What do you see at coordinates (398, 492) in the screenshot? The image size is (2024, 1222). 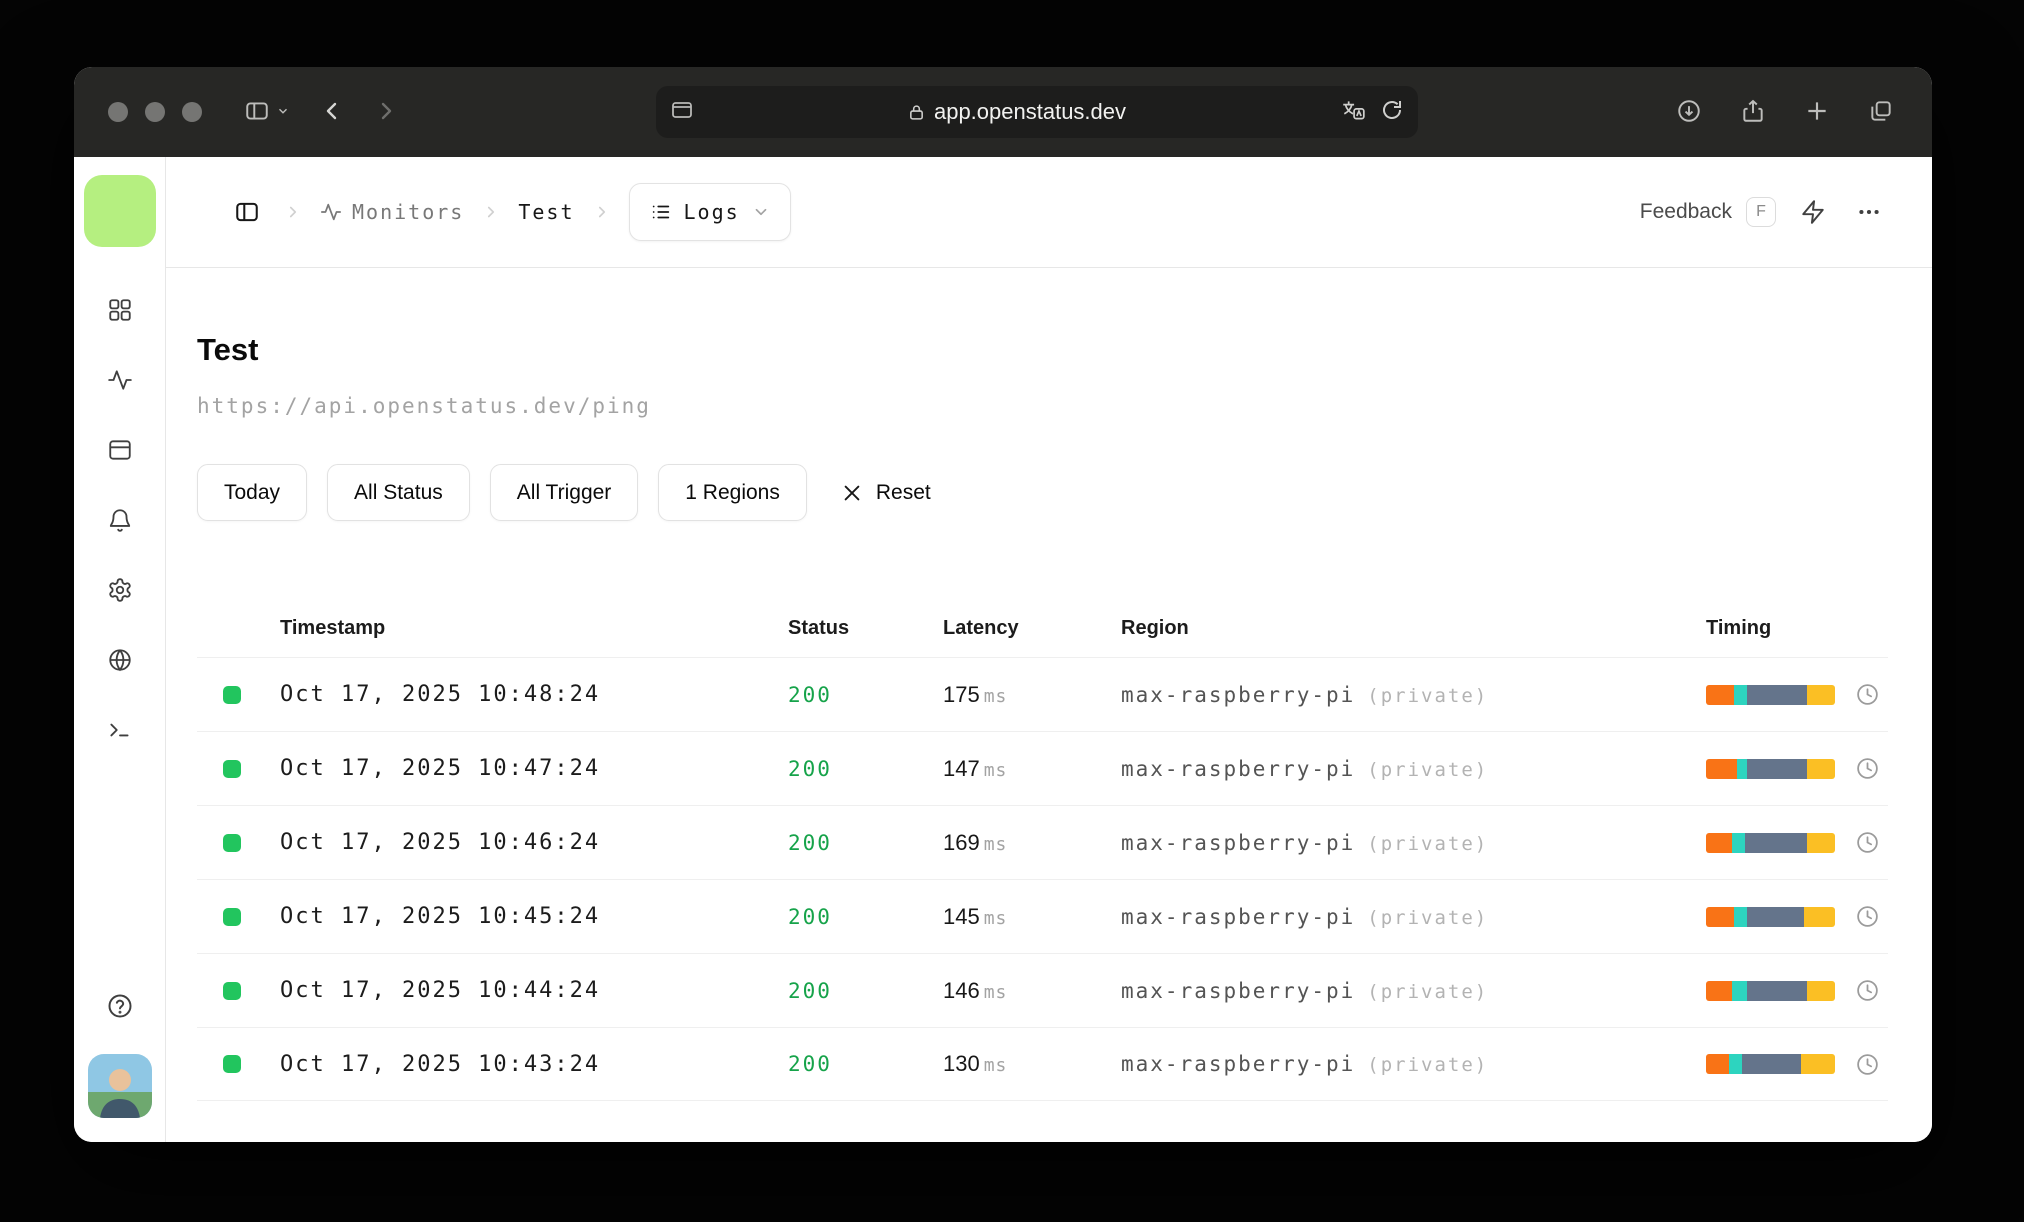 I see `filter-status: All Status` at bounding box center [398, 492].